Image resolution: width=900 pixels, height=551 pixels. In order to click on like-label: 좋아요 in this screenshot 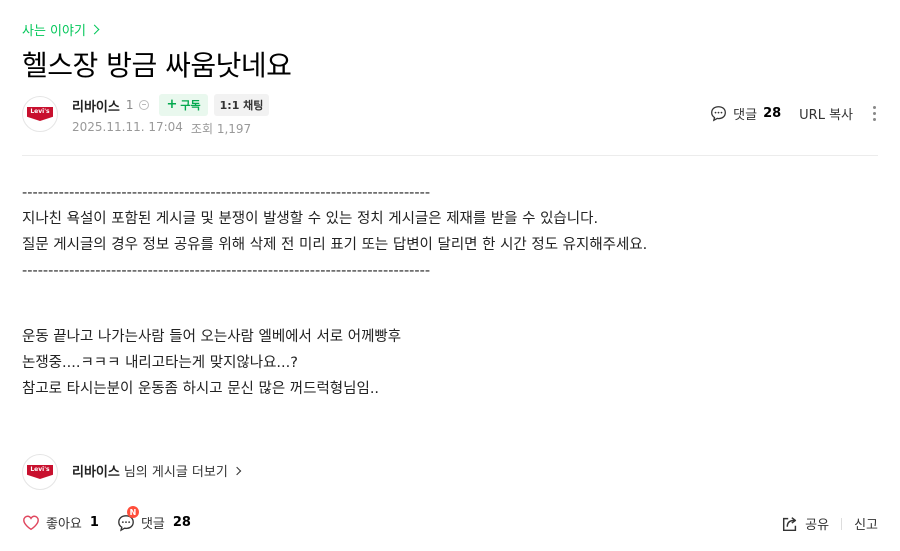, I will do `click(64, 524)`.